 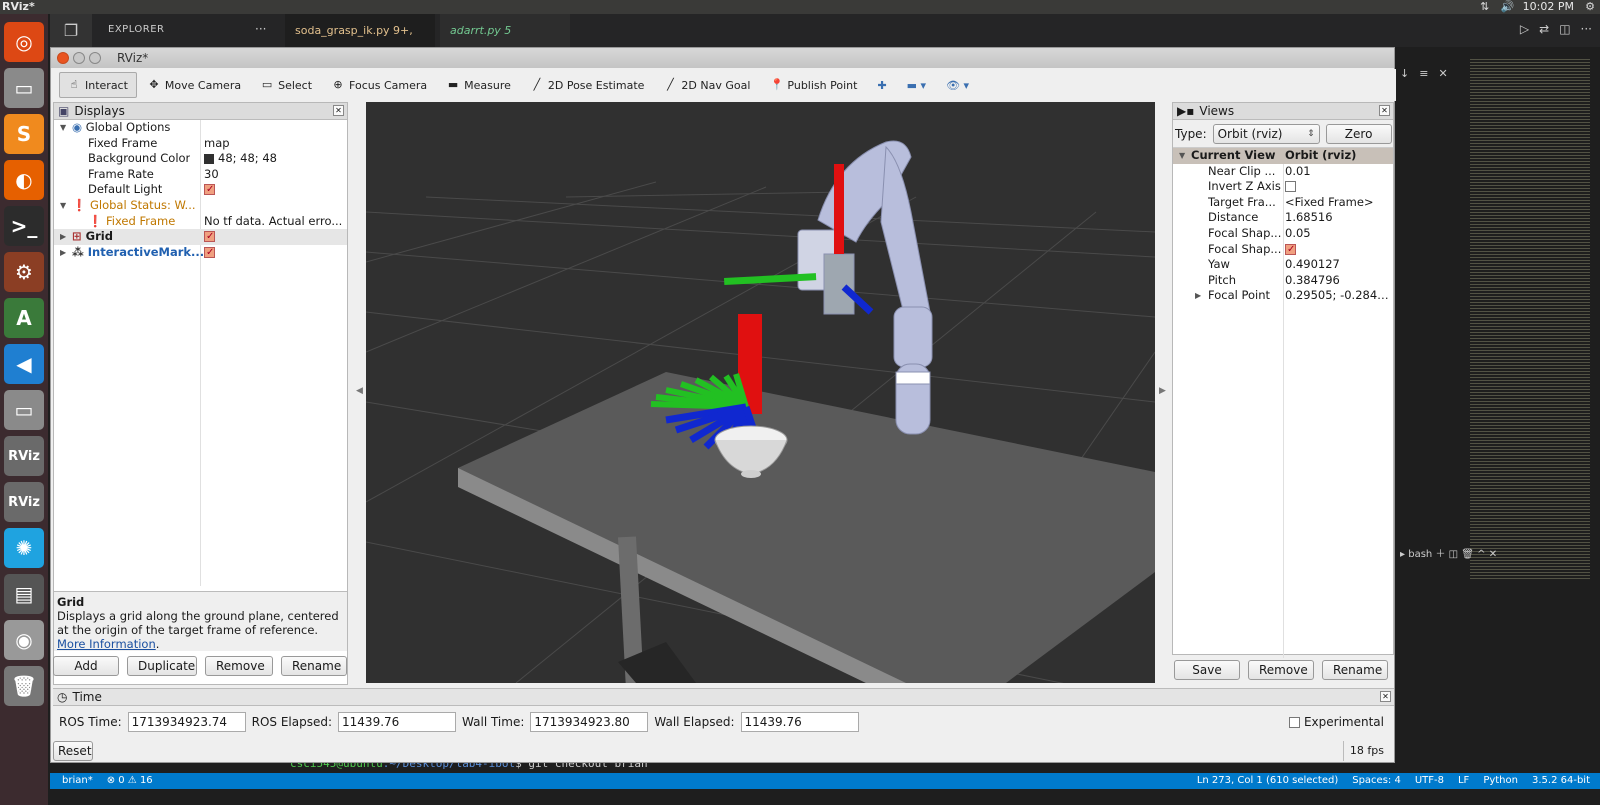 What do you see at coordinates (1162, 391) in the screenshot?
I see `collapse-right-icon: ▶` at bounding box center [1162, 391].